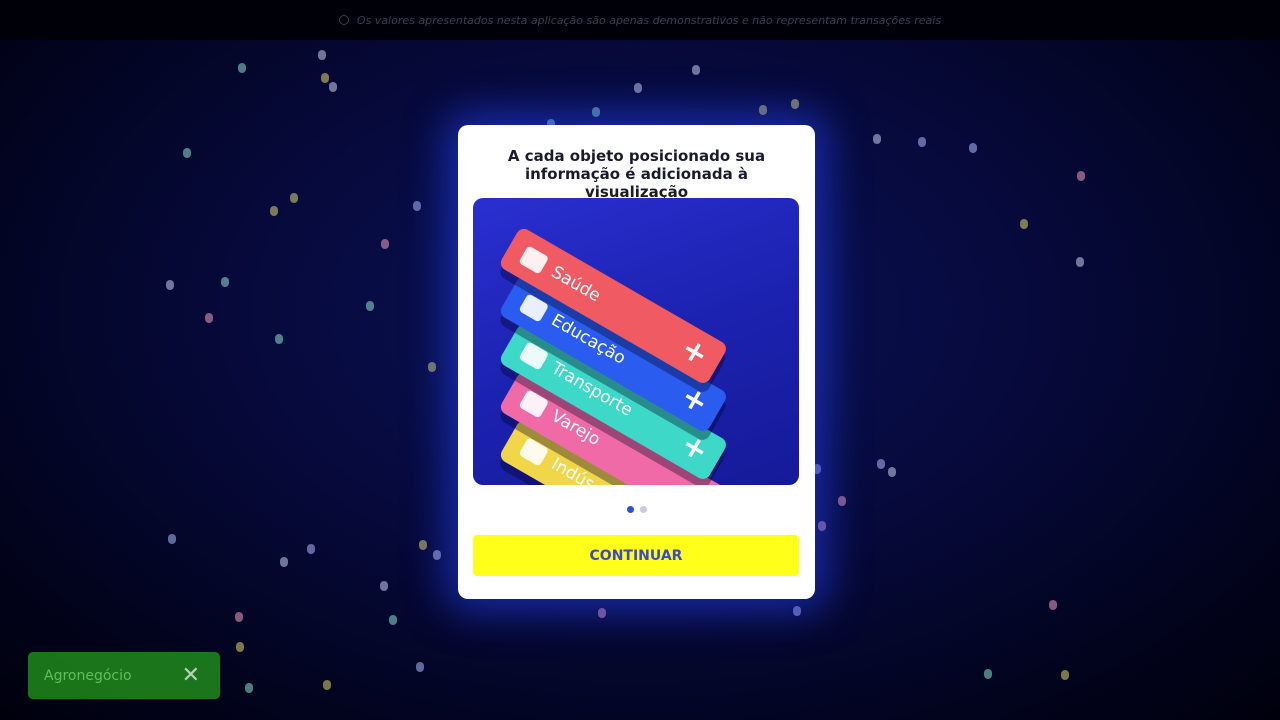 The image size is (1280, 720). What do you see at coordinates (191, 675) in the screenshot?
I see `close-icon: ✕` at bounding box center [191, 675].